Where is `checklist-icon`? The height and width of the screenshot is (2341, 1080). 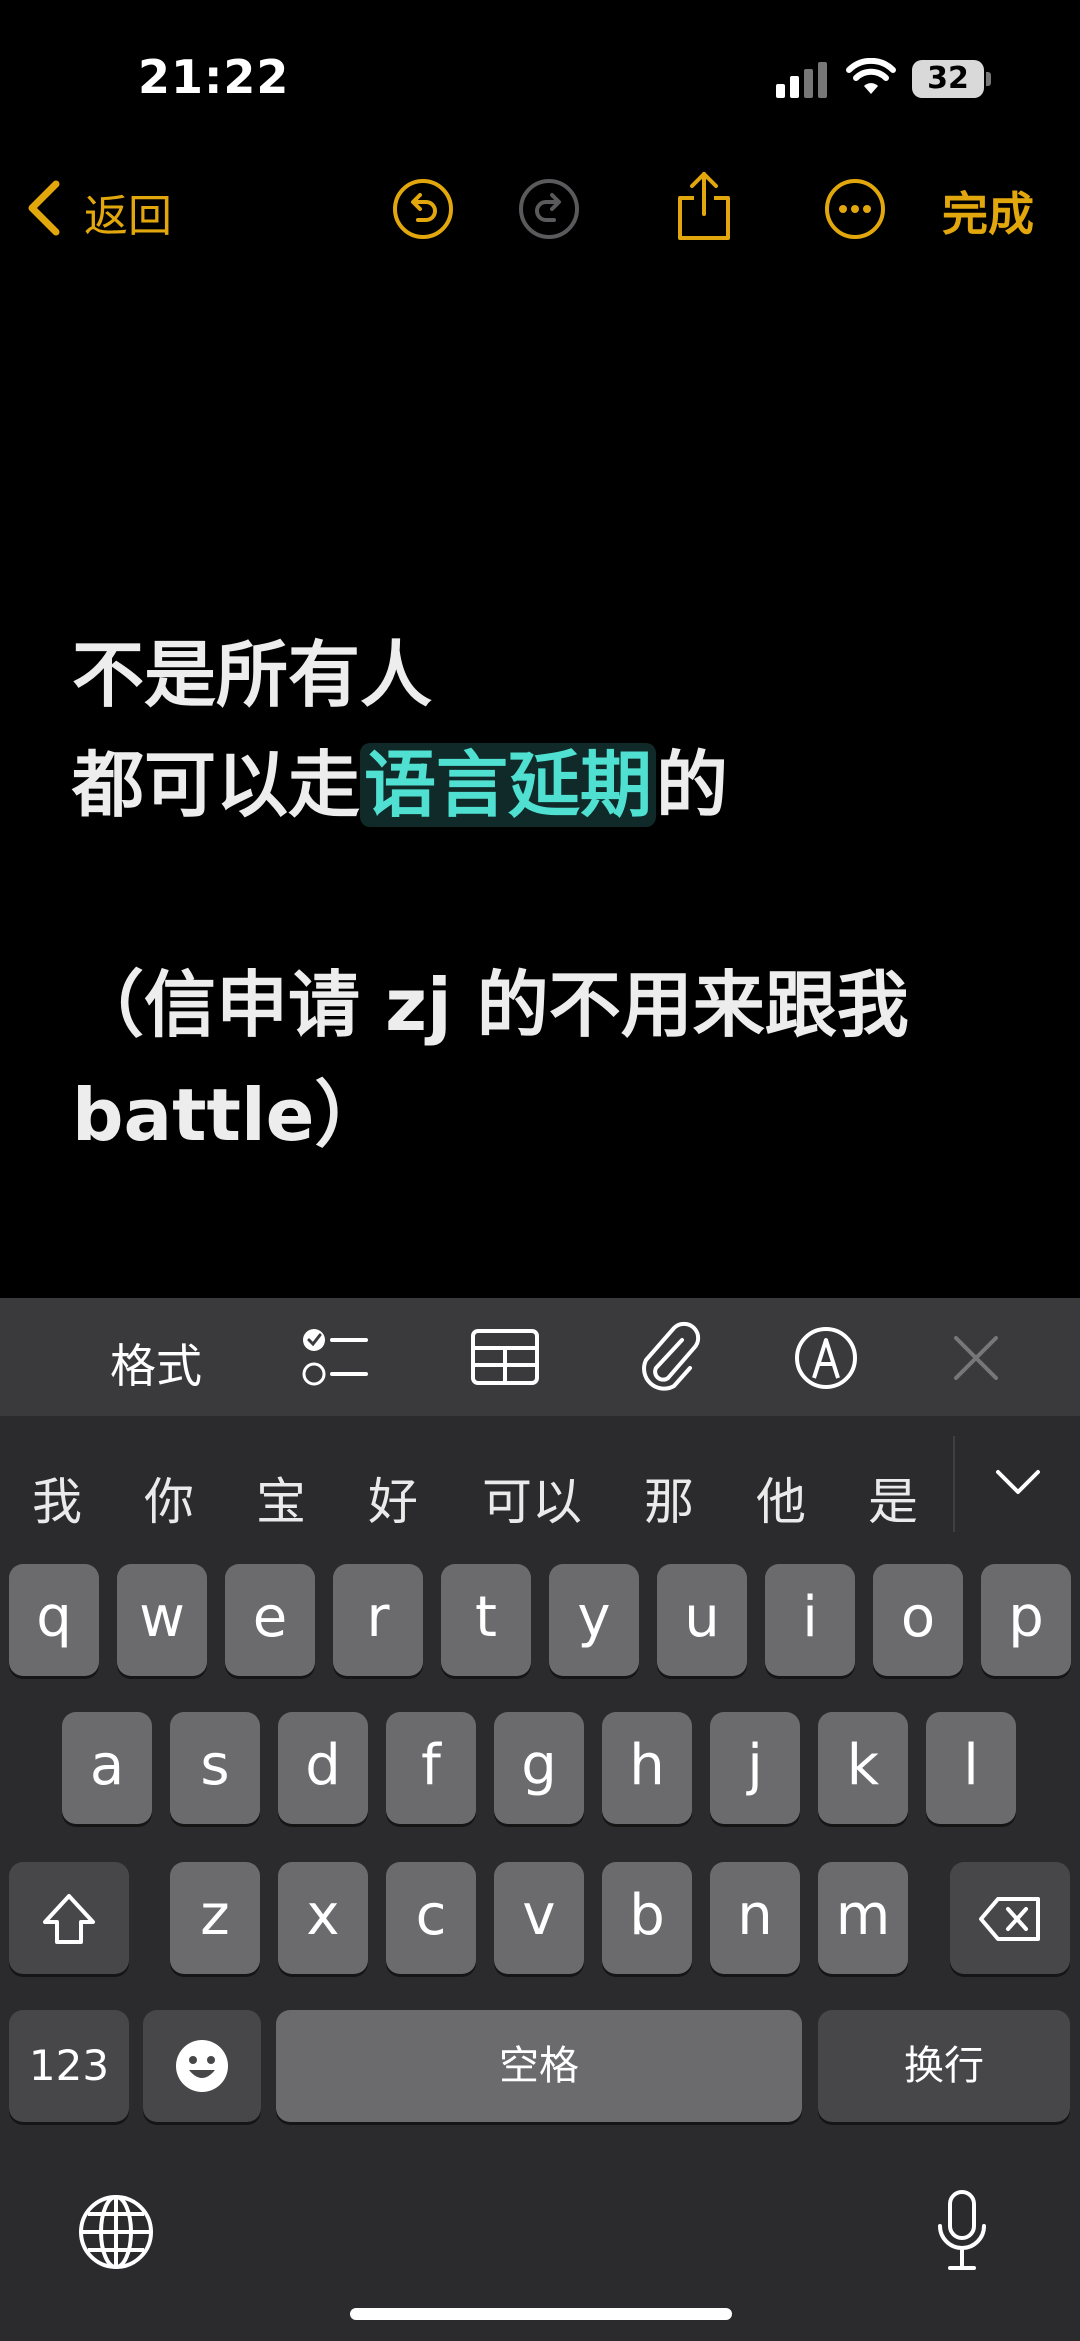
checklist-icon is located at coordinates (335, 1357).